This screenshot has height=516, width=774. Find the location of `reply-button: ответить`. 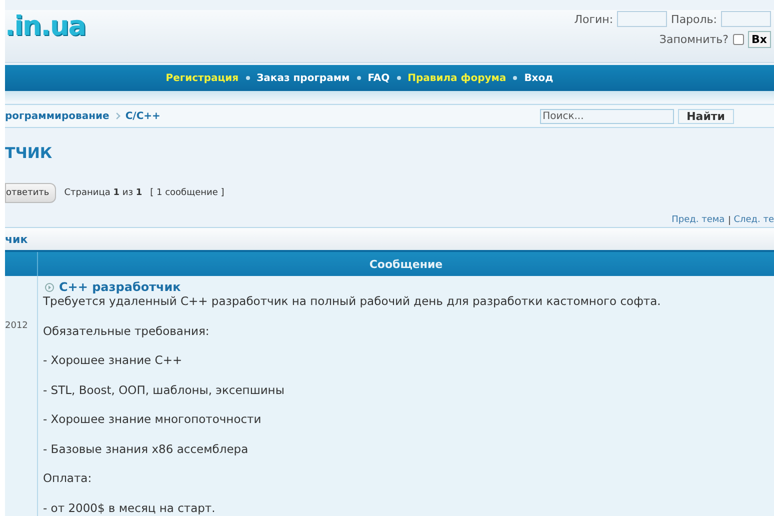

reply-button: ответить is located at coordinates (30, 193).